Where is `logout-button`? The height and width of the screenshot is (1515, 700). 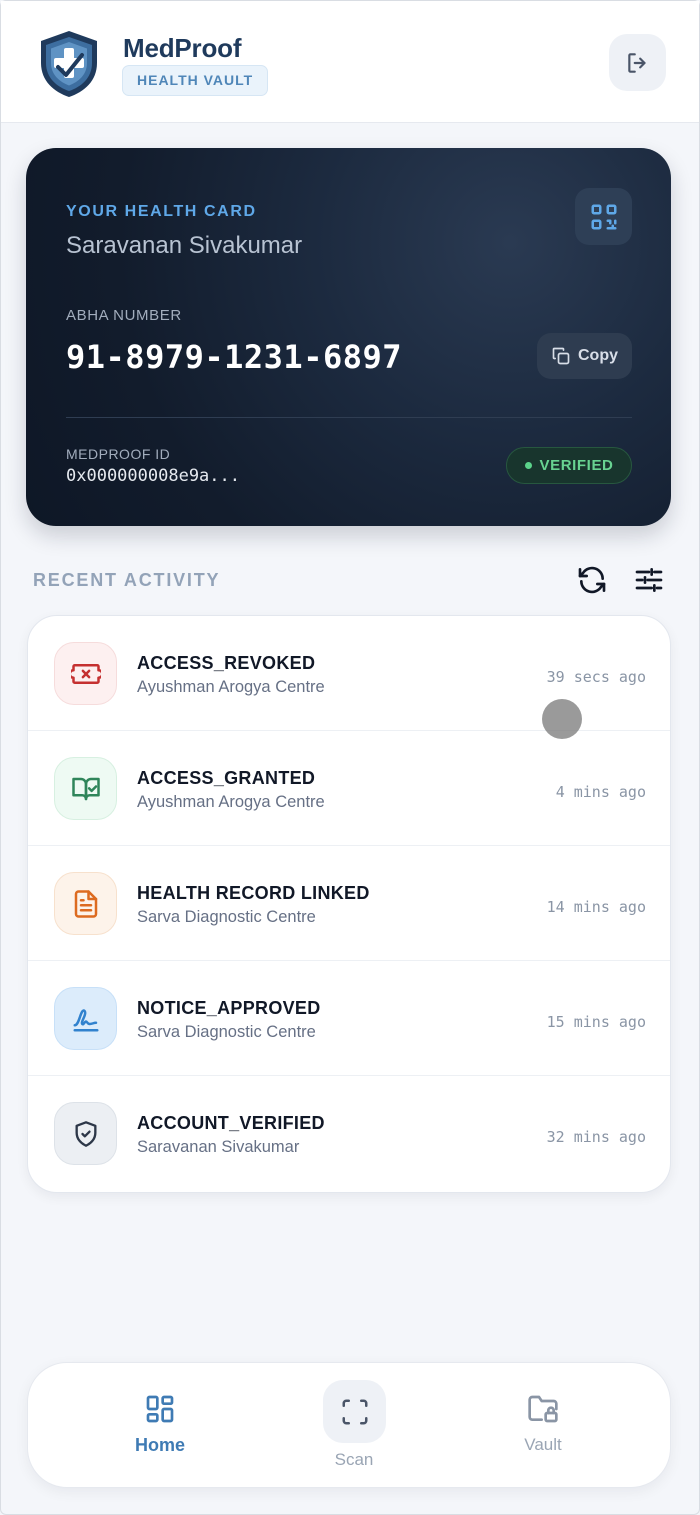 logout-button is located at coordinates (637, 62).